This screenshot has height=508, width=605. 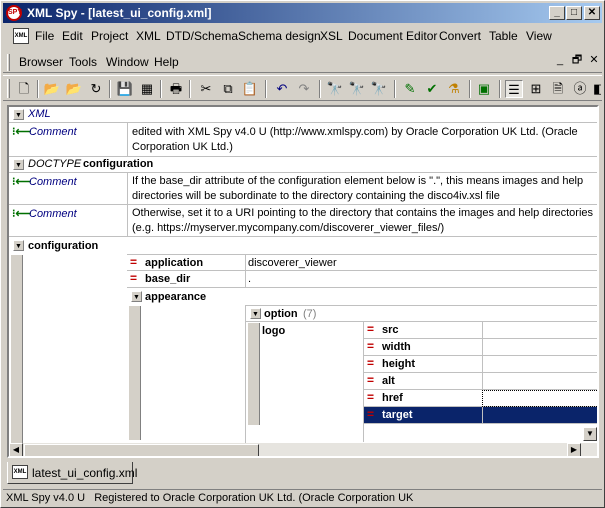 What do you see at coordinates (109, 36) in the screenshot?
I see `menu-project: Project` at bounding box center [109, 36].